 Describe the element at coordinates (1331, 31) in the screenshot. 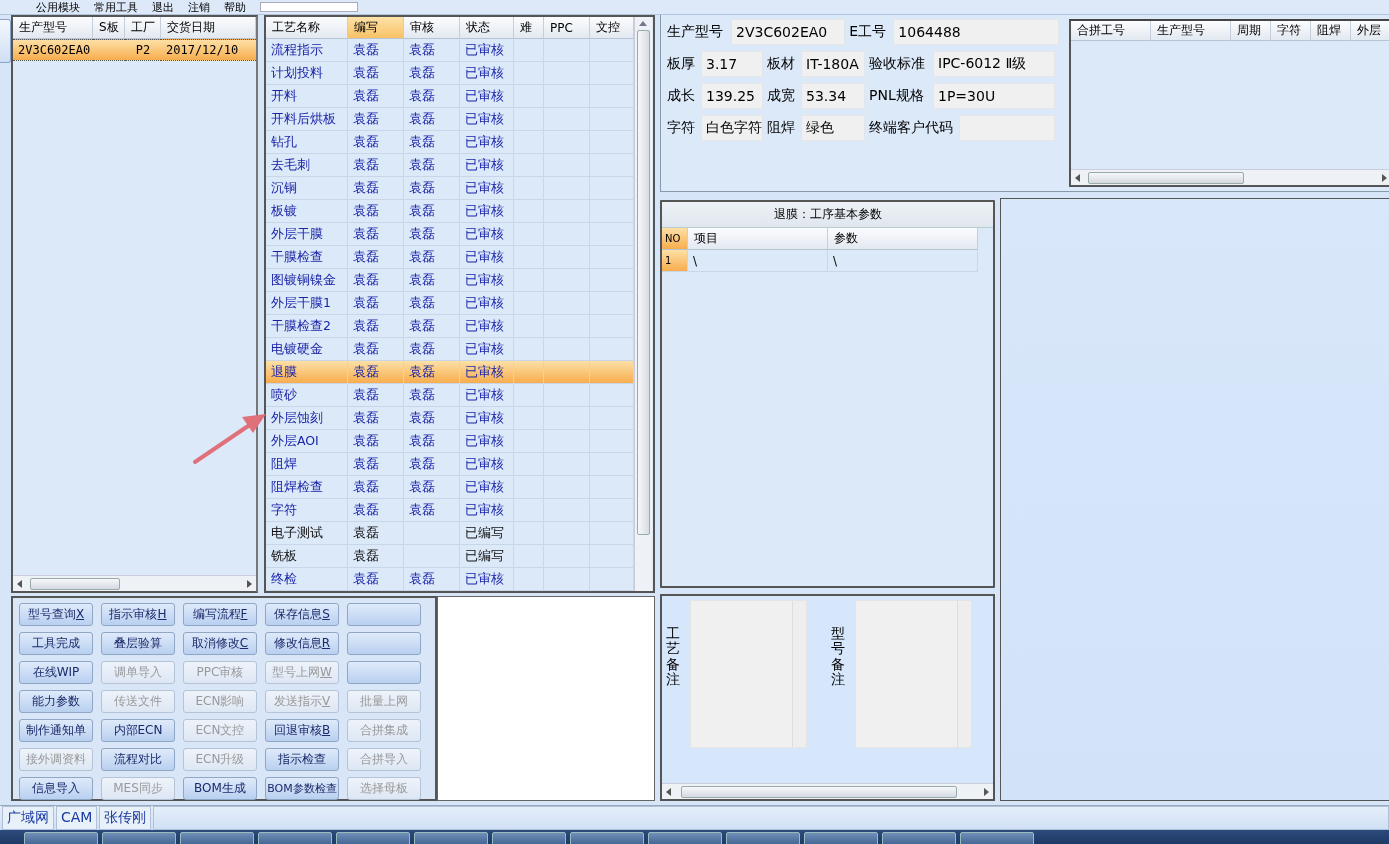

I see `column-header: 阻焊` at that location.